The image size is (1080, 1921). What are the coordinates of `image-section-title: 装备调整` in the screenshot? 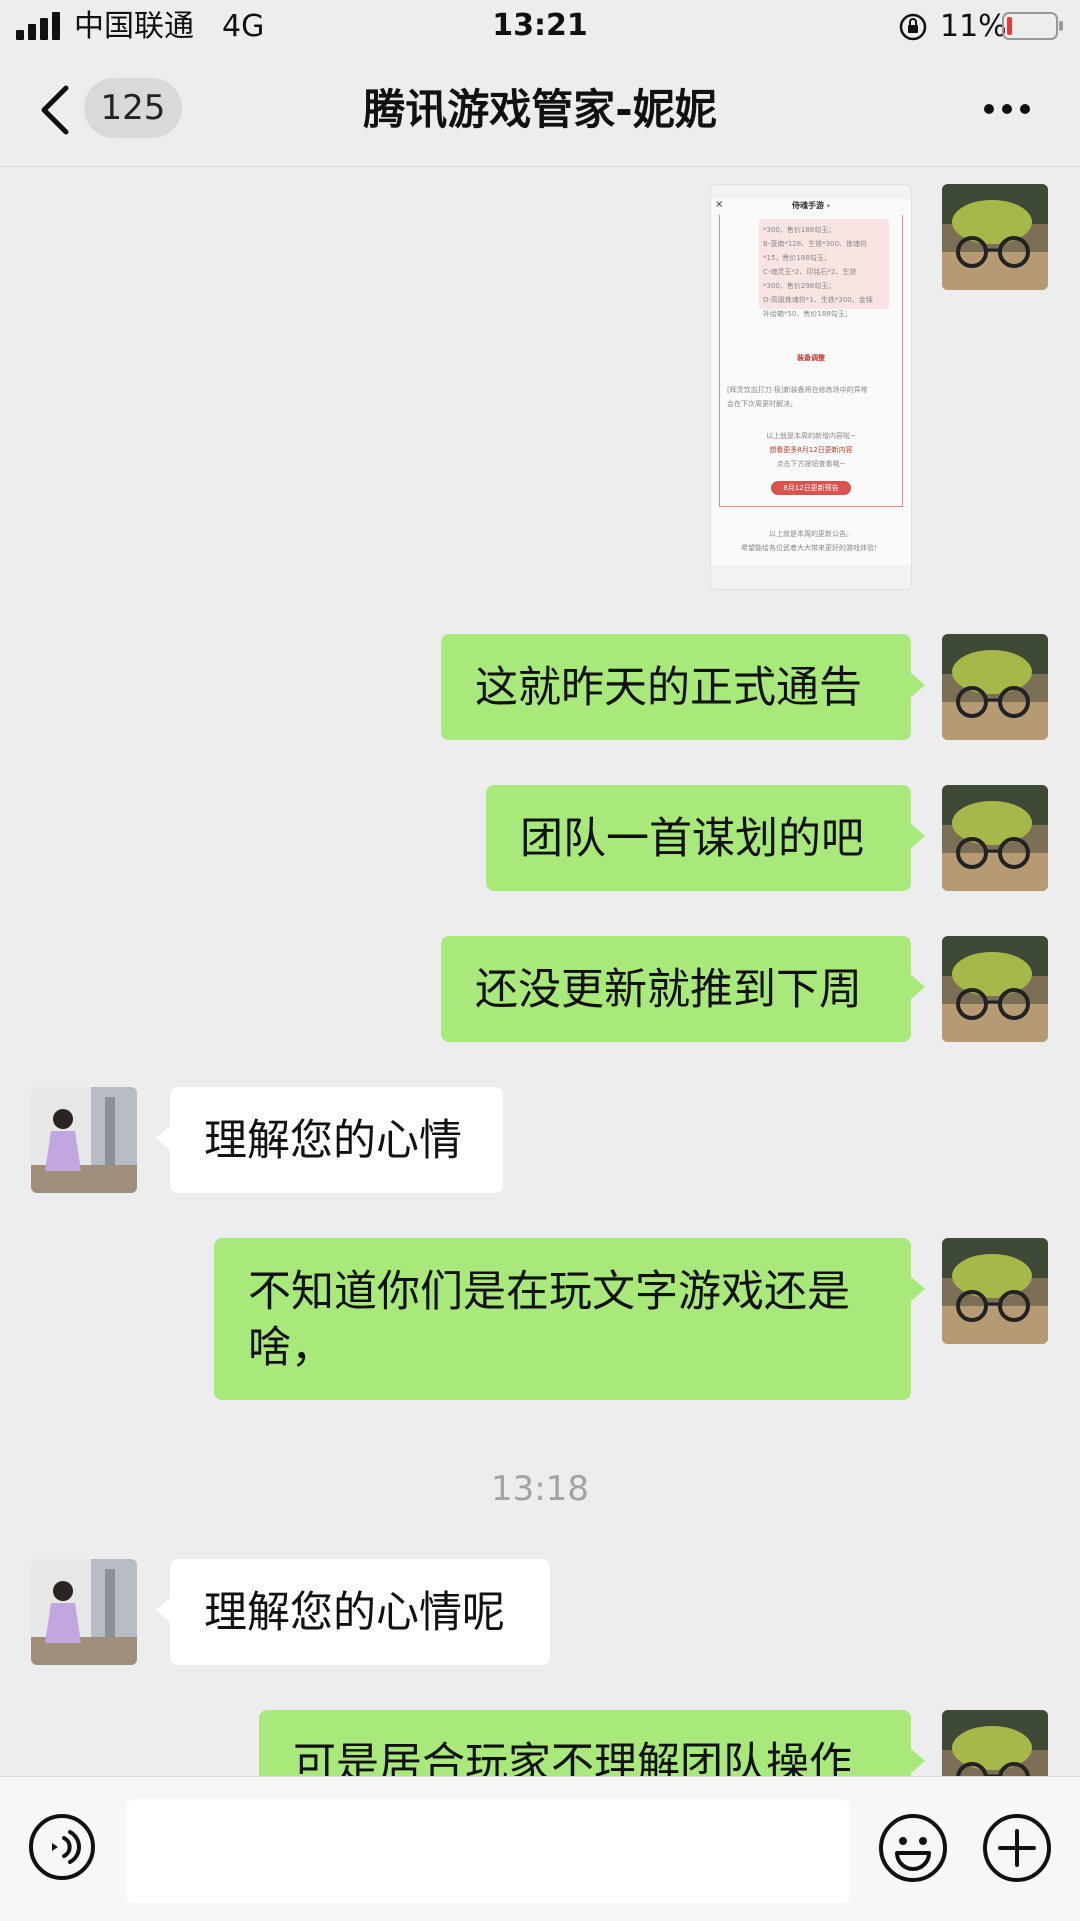 It's located at (811, 358).